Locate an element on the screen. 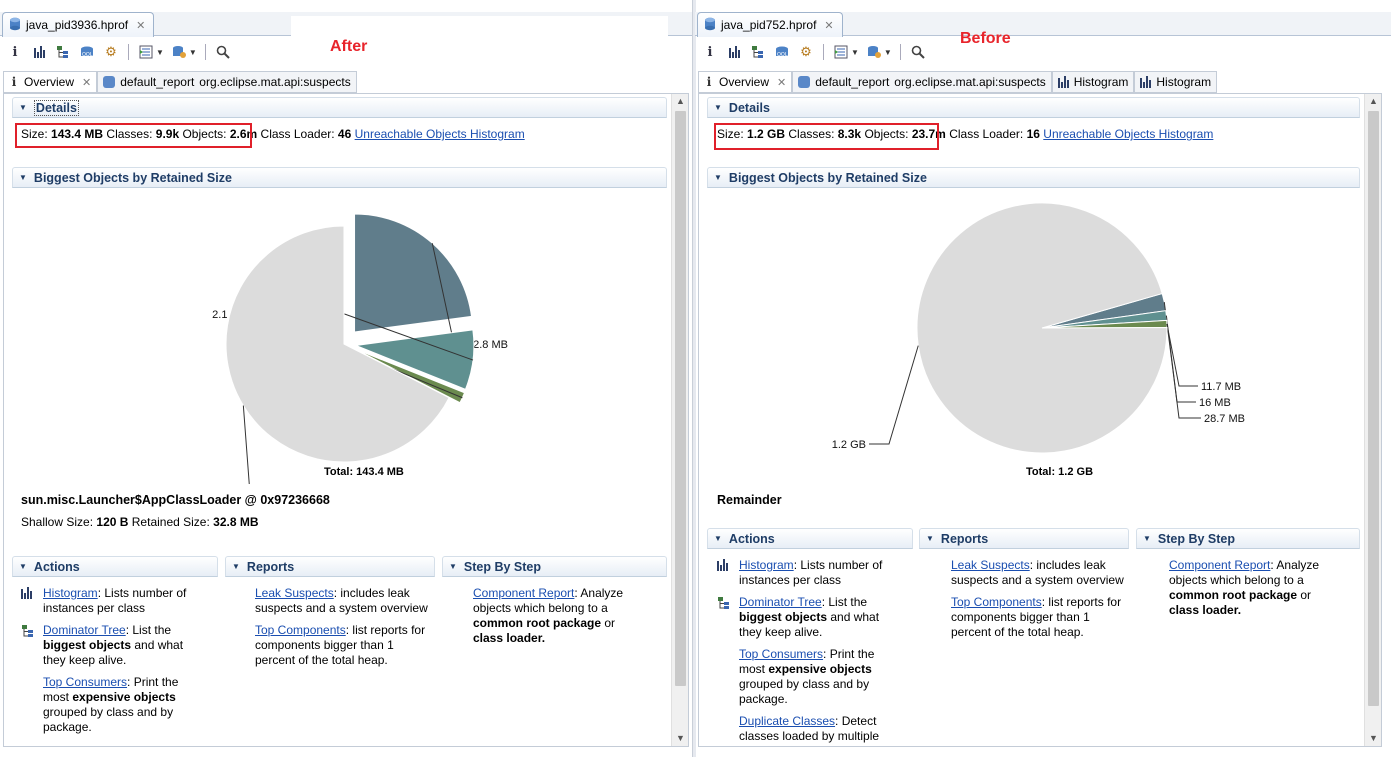 Image resolution: width=1391 pixels, height=757 pixels. tab-report-name: default_report is located at coordinates (852, 82).